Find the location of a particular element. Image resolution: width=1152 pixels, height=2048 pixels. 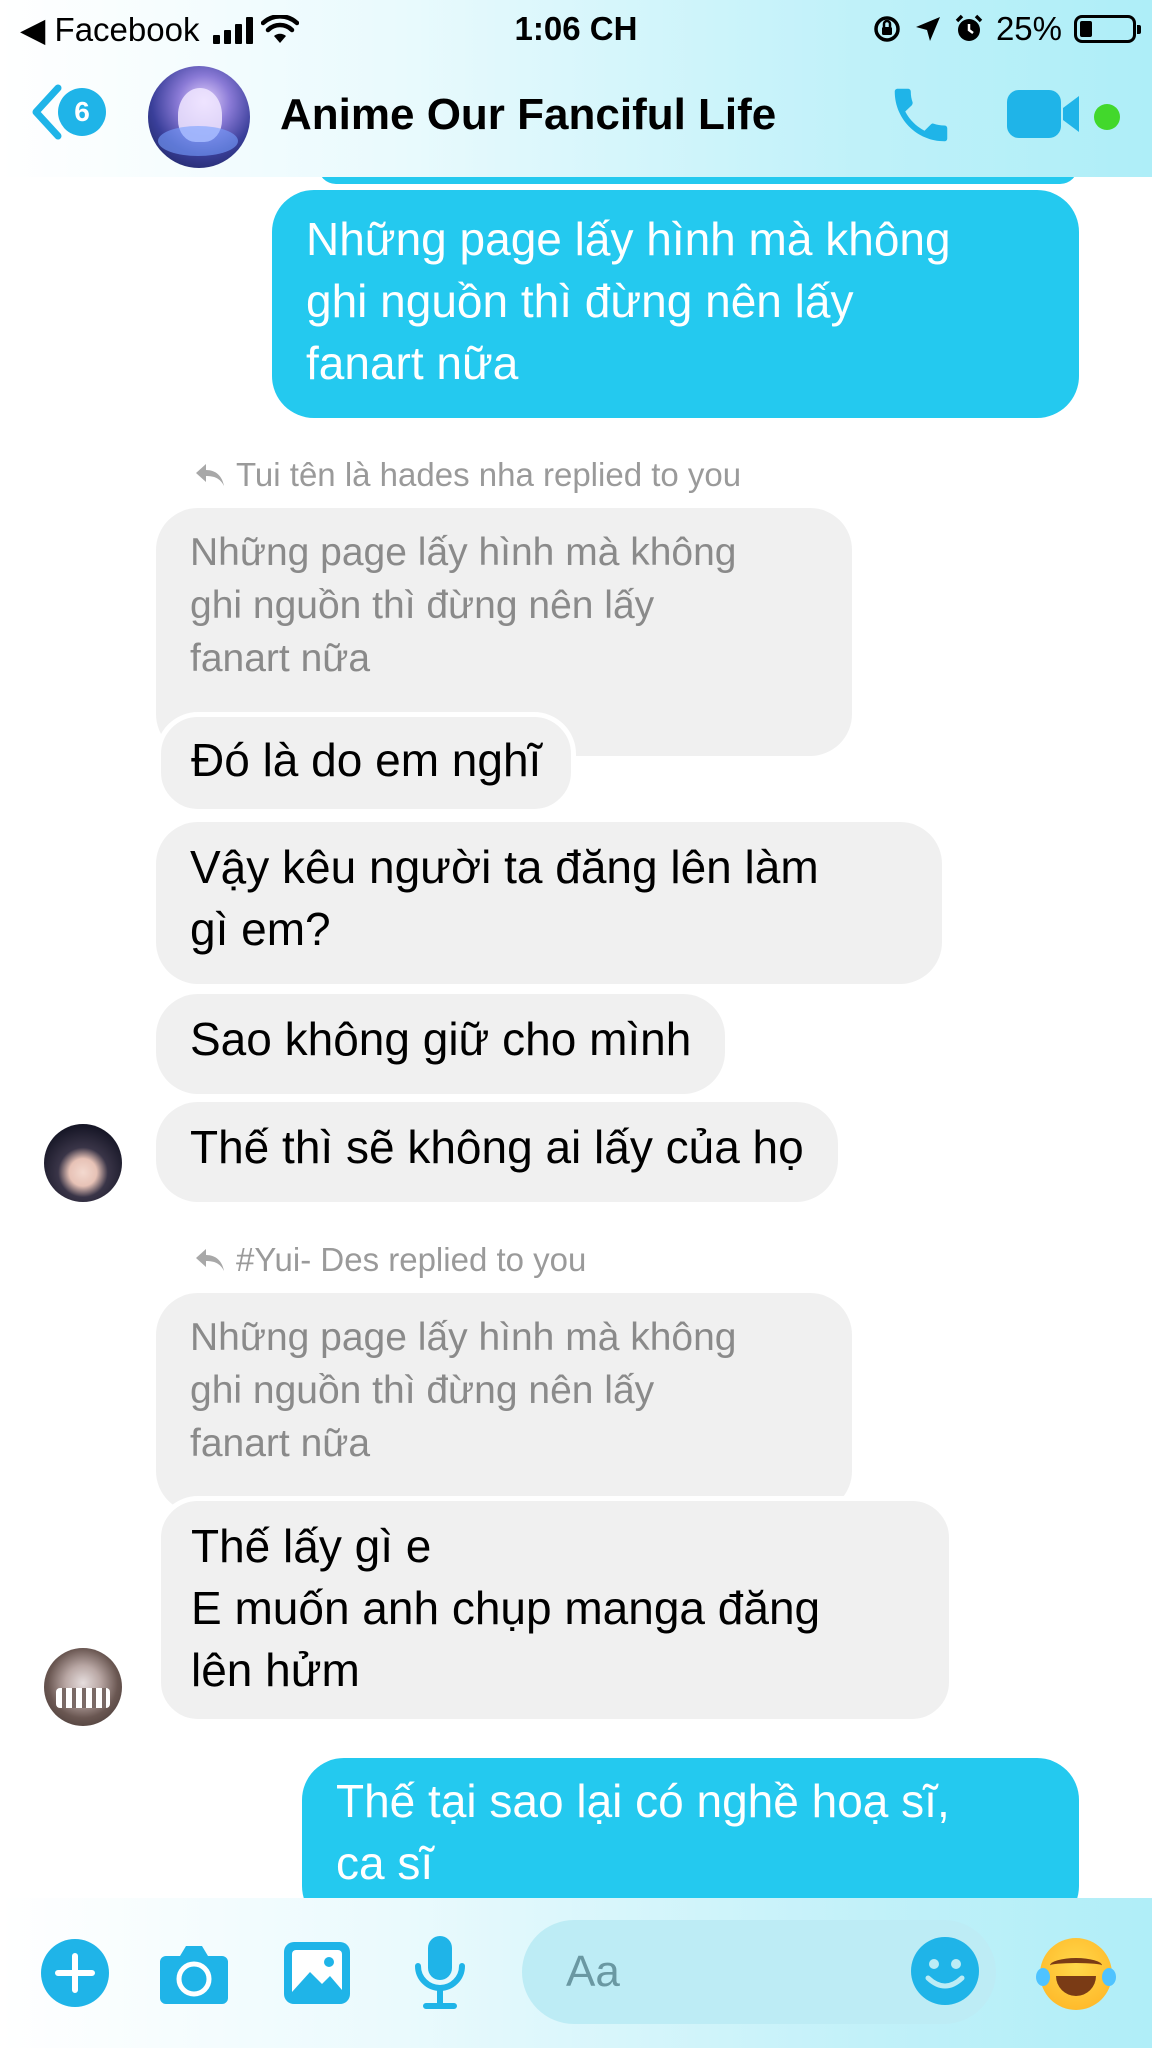

call-button is located at coordinates (921, 117).